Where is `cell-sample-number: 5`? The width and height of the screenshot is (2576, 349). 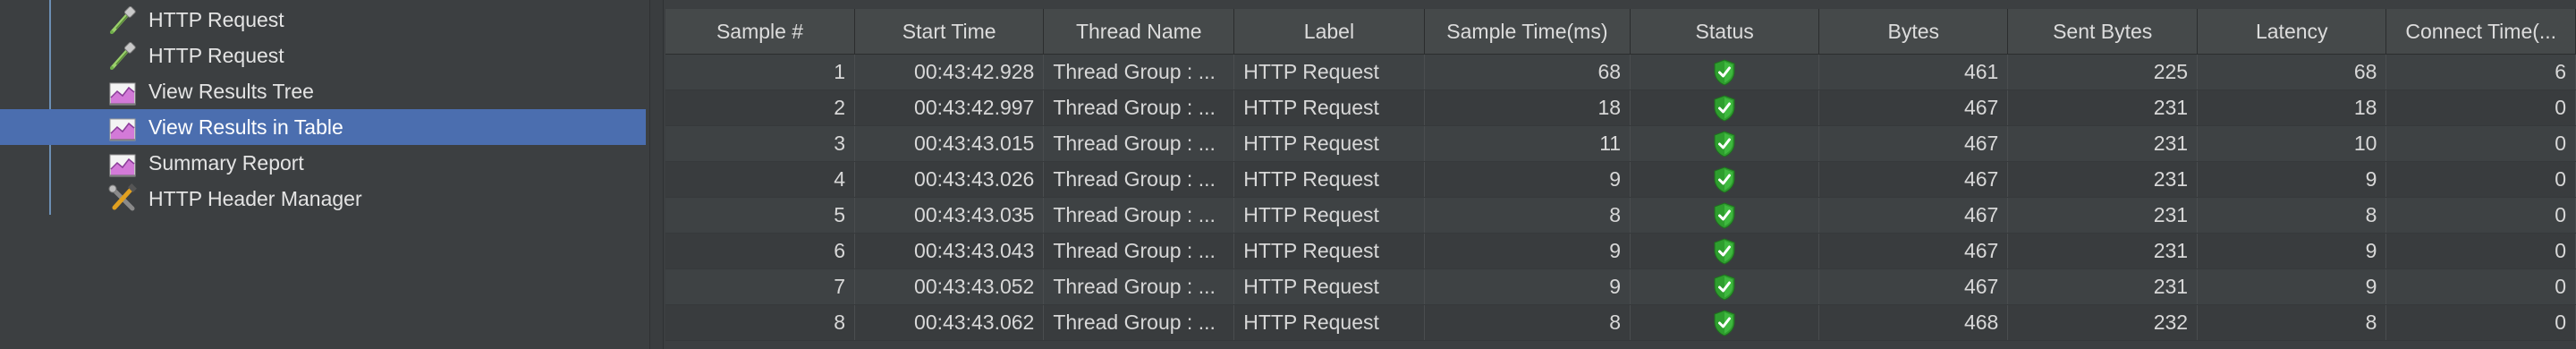 cell-sample-number: 5 is located at coordinates (760, 215).